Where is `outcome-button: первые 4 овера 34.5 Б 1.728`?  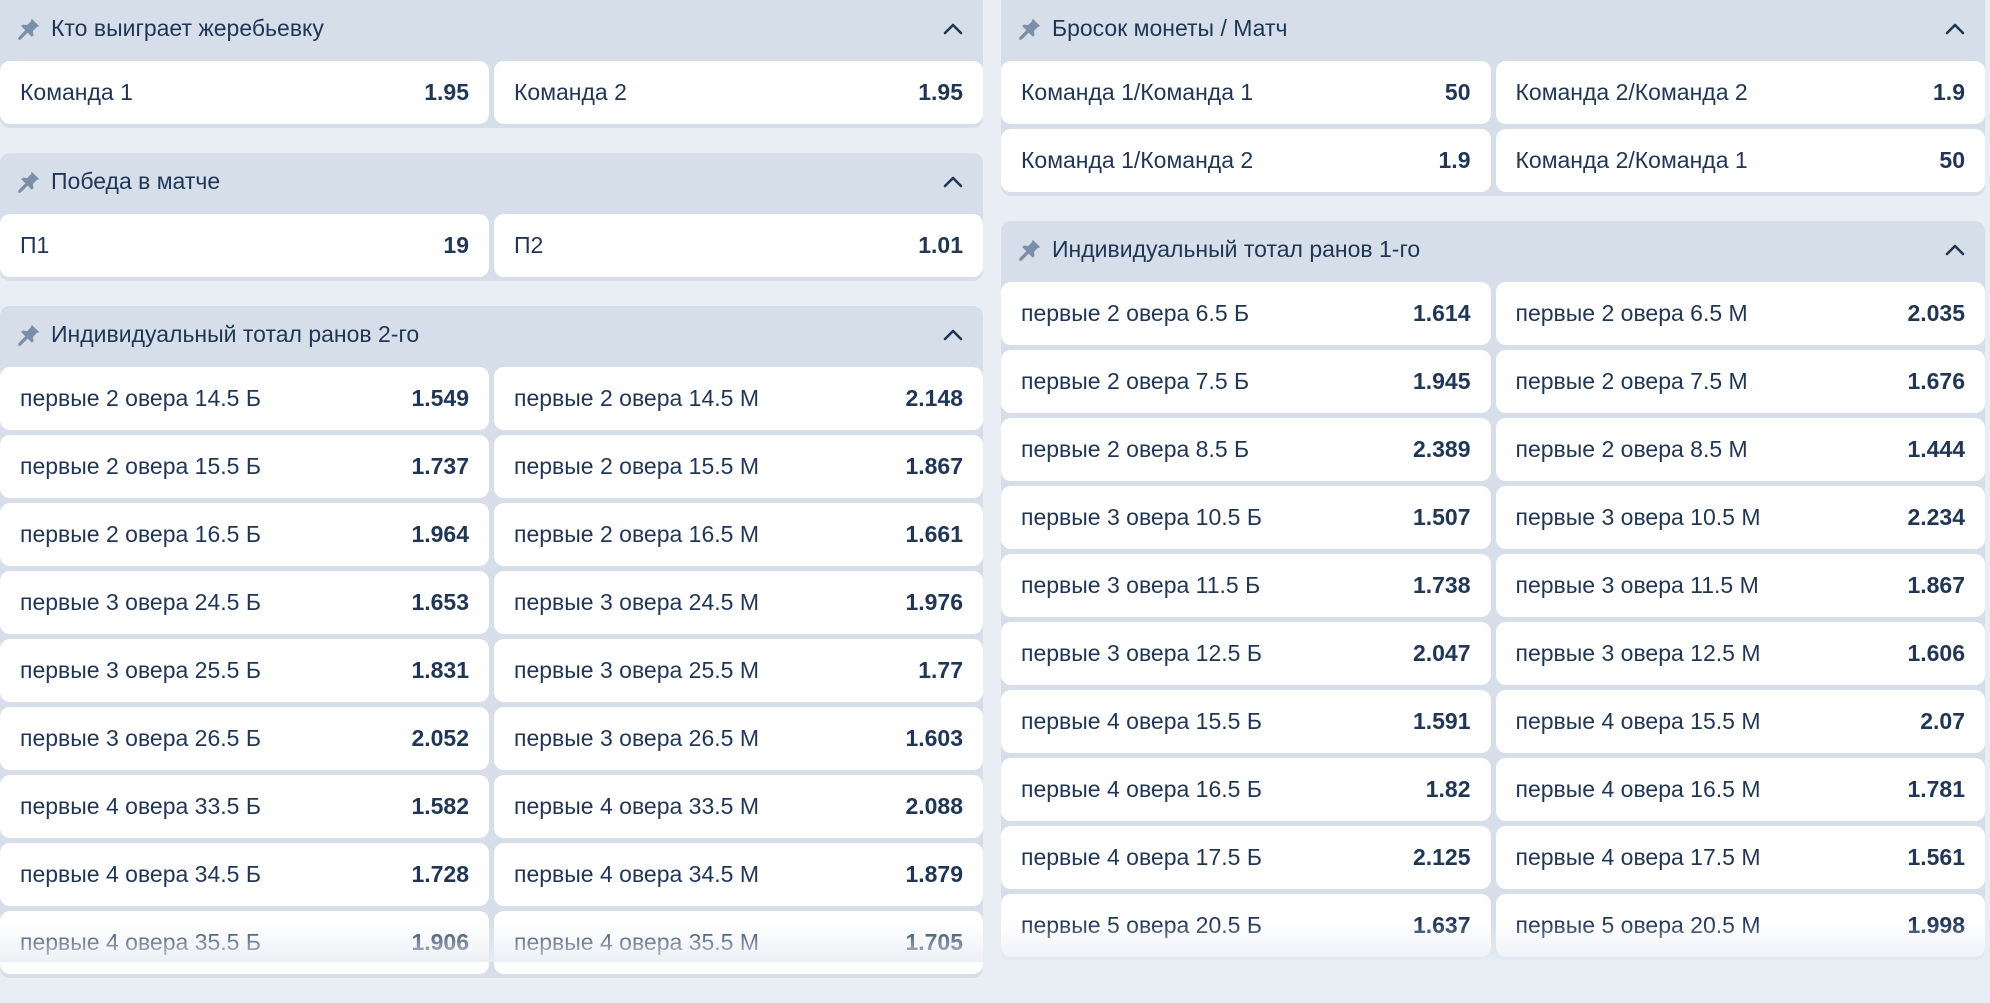
outcome-button: первые 4 овера 34.5 Б 1.728 is located at coordinates (244, 874).